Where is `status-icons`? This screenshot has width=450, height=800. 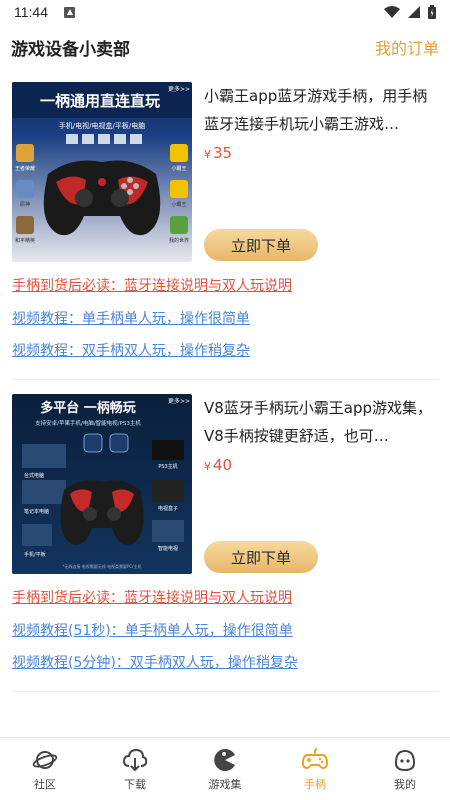 status-icons is located at coordinates (410, 12).